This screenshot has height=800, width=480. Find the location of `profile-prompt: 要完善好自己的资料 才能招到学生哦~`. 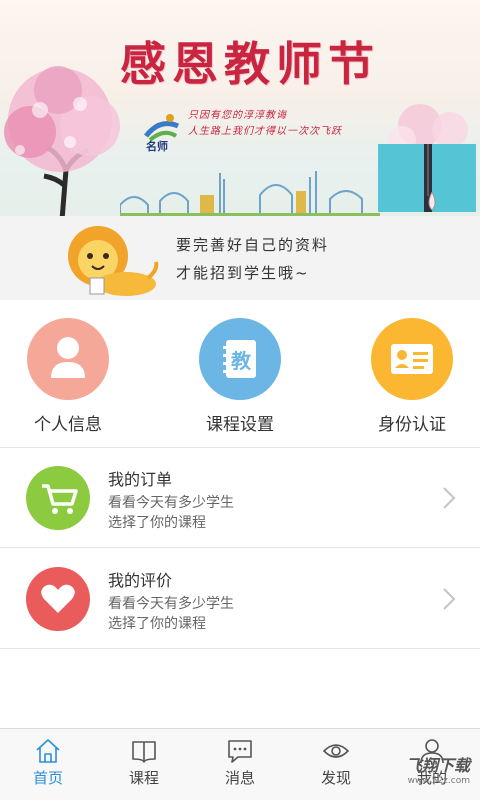

profile-prompt: 要完善好自己的资料 才能招到学生哦~ is located at coordinates (240, 258).